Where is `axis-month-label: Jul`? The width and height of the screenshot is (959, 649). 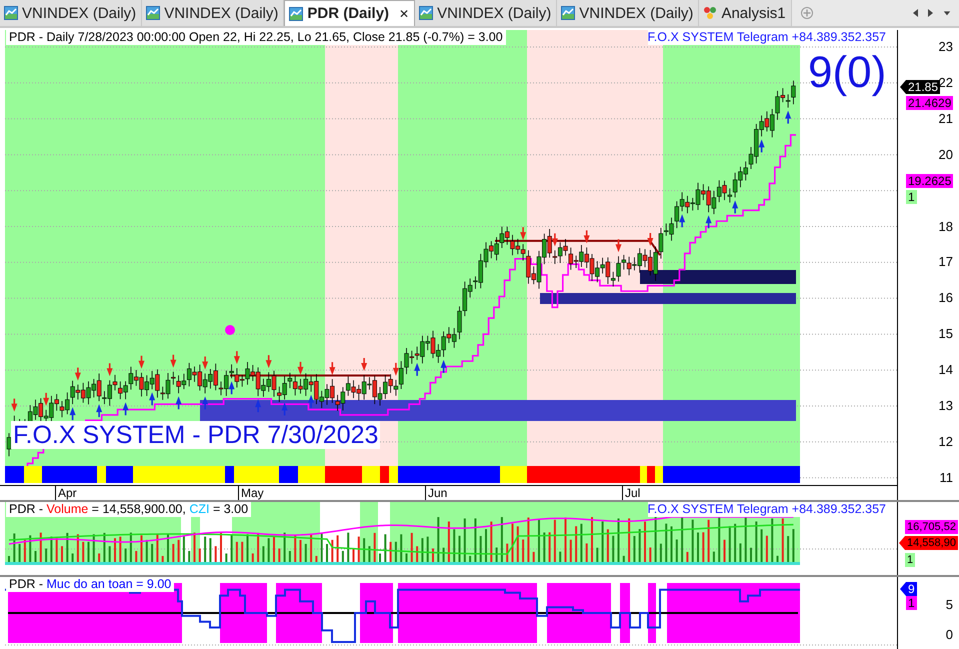 axis-month-label: Jul is located at coordinates (631, 493).